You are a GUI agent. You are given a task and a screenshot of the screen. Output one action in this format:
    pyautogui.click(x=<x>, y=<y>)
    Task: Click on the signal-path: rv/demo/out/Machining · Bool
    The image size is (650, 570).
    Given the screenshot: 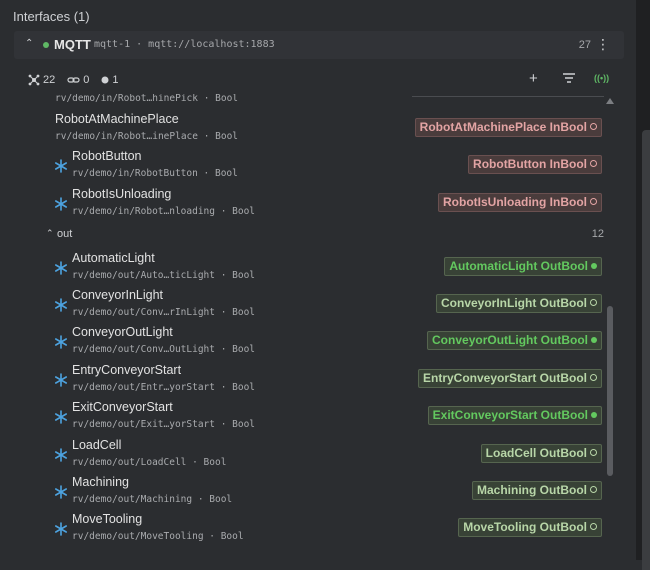 What is the action you would take?
    pyautogui.click(x=152, y=499)
    